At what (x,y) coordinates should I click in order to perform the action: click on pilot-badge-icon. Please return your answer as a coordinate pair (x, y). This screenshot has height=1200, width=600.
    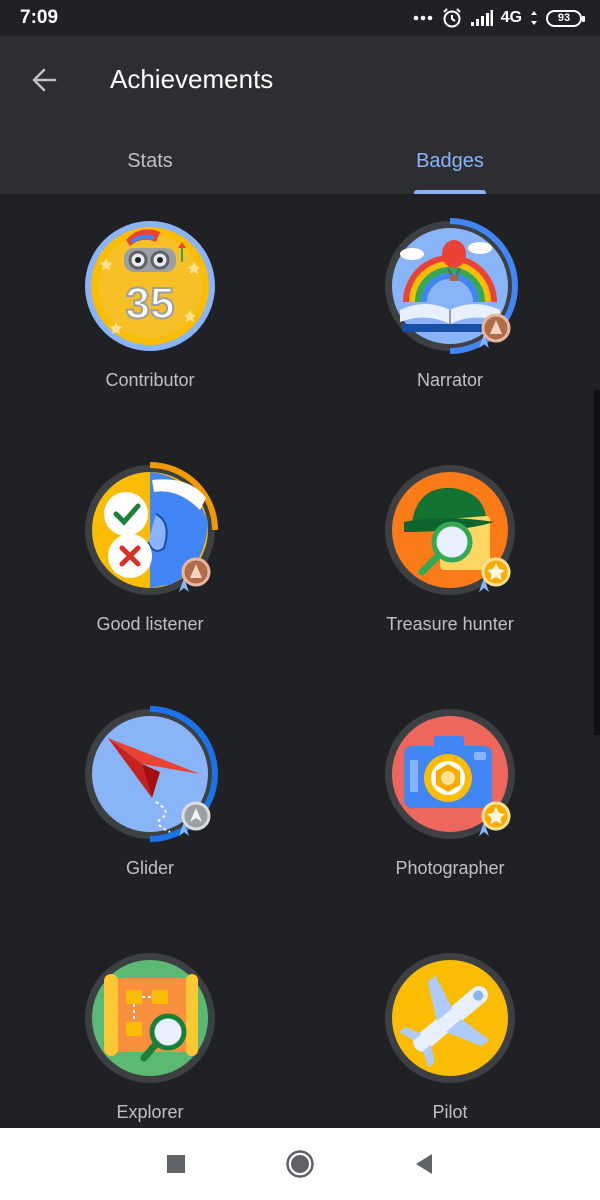
    Looking at the image, I should click on (450, 1018).